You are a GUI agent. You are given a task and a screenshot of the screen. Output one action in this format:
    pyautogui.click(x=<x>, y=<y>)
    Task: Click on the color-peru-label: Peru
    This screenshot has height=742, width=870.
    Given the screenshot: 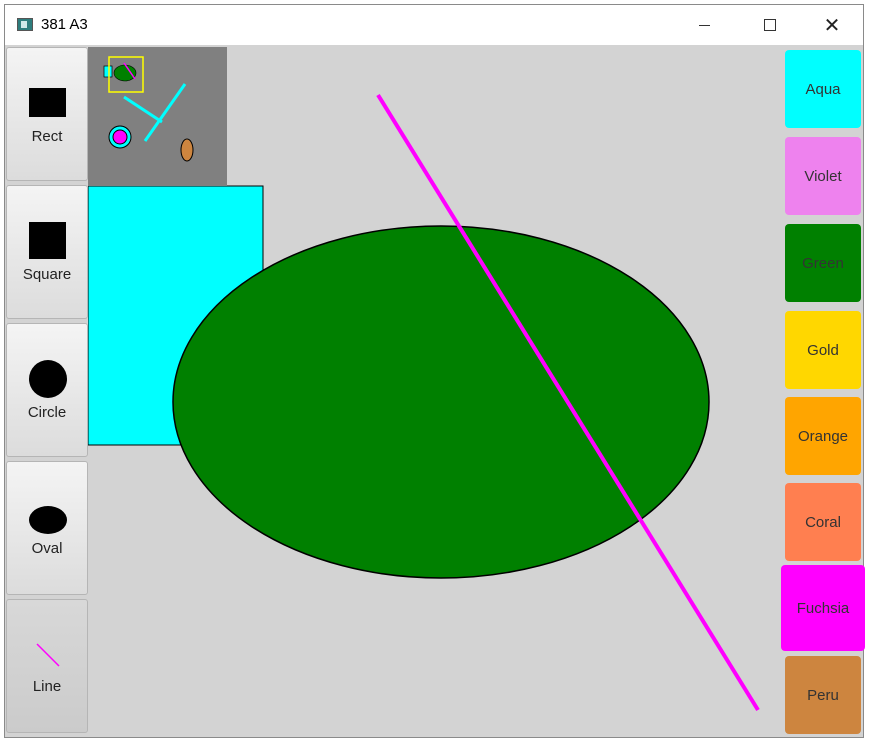 What is the action you would take?
    pyautogui.click(x=823, y=695)
    